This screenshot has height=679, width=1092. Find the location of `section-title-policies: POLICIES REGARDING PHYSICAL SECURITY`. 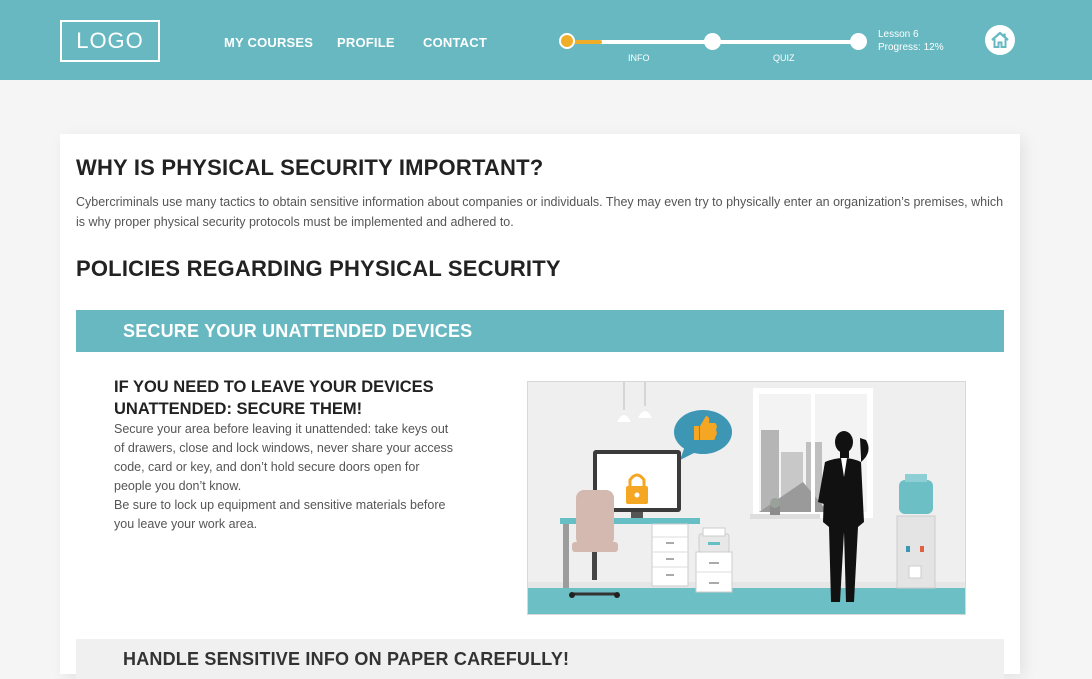

section-title-policies: POLICIES REGARDING PHYSICAL SECURITY is located at coordinates (318, 268).